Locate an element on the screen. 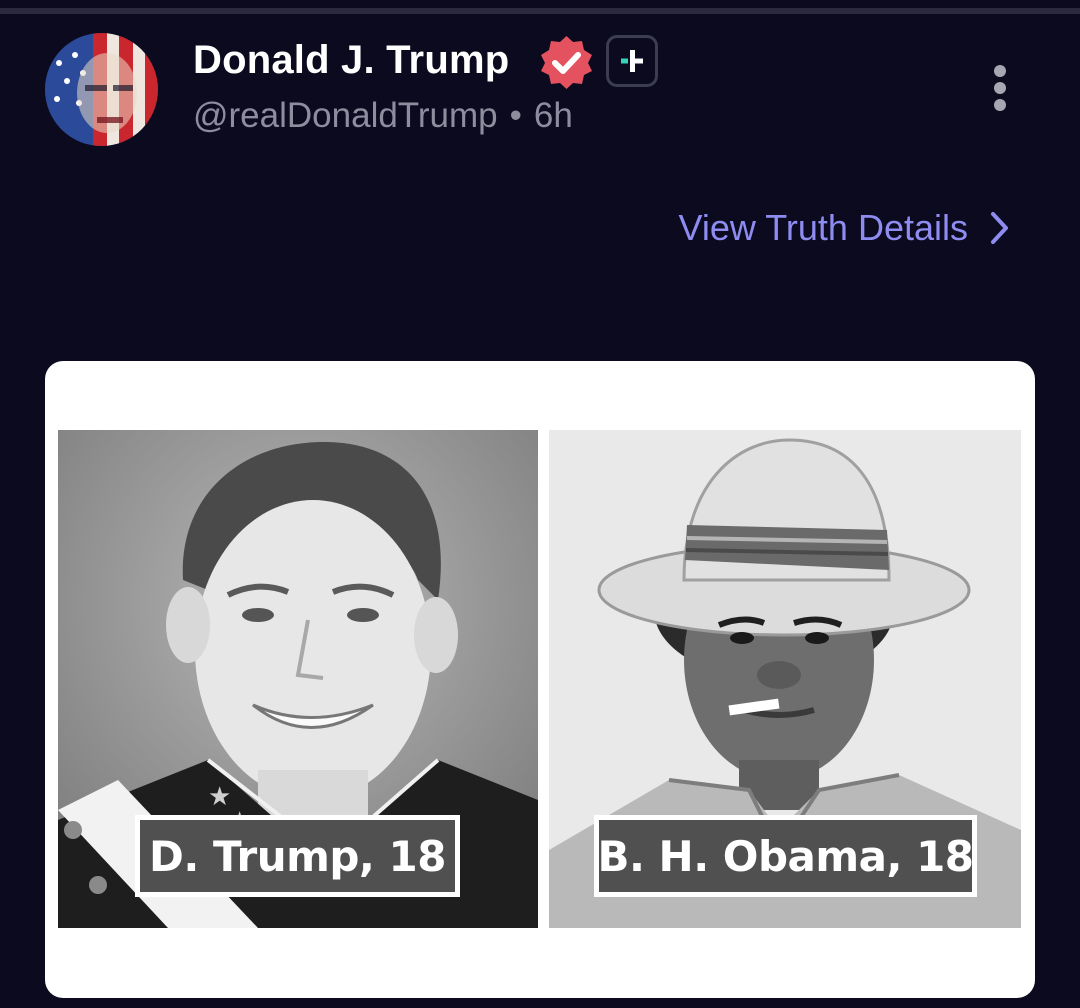 This screenshot has width=1080, height=1008. chevron-right-icon is located at coordinates (999, 228).